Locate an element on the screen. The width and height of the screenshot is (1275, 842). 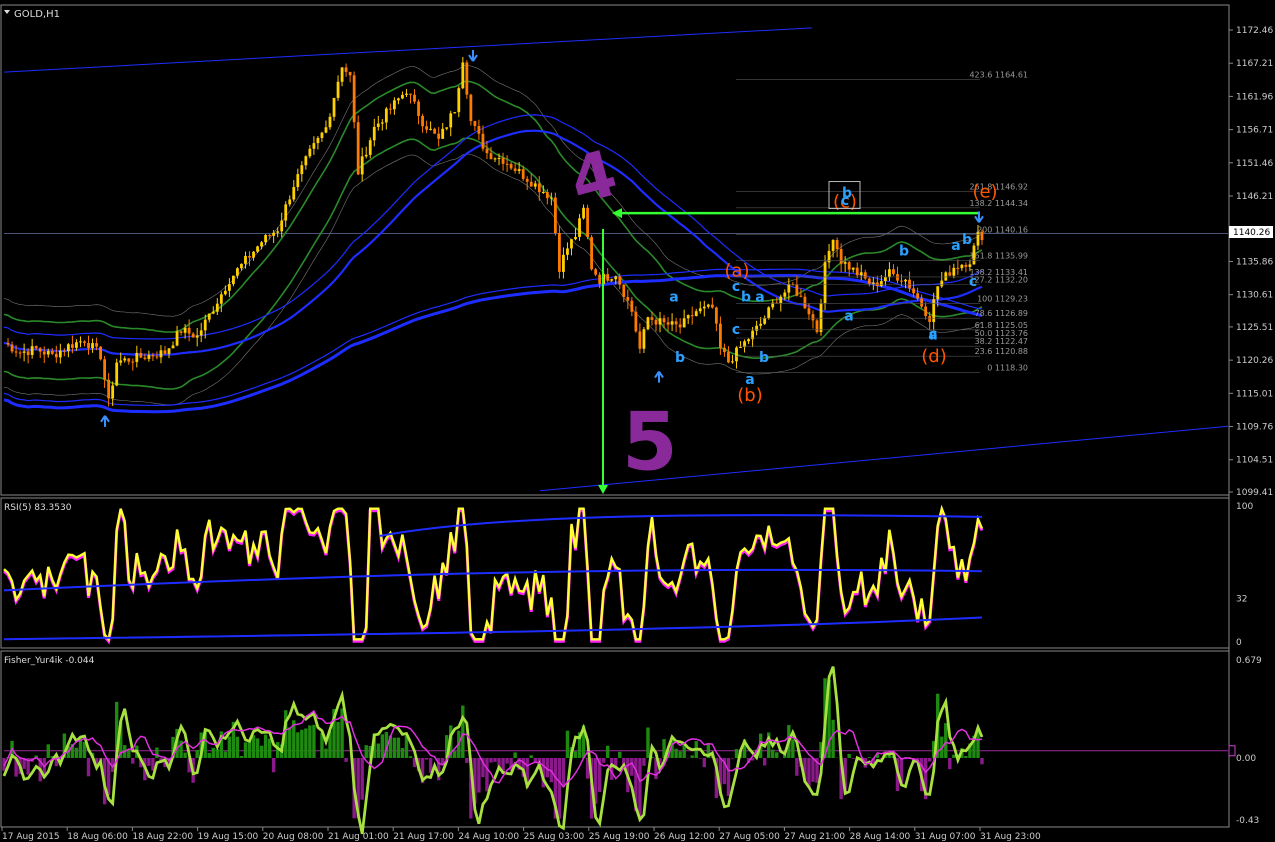
fib-level-label: 423.6 1164.61 is located at coordinates (998, 75).